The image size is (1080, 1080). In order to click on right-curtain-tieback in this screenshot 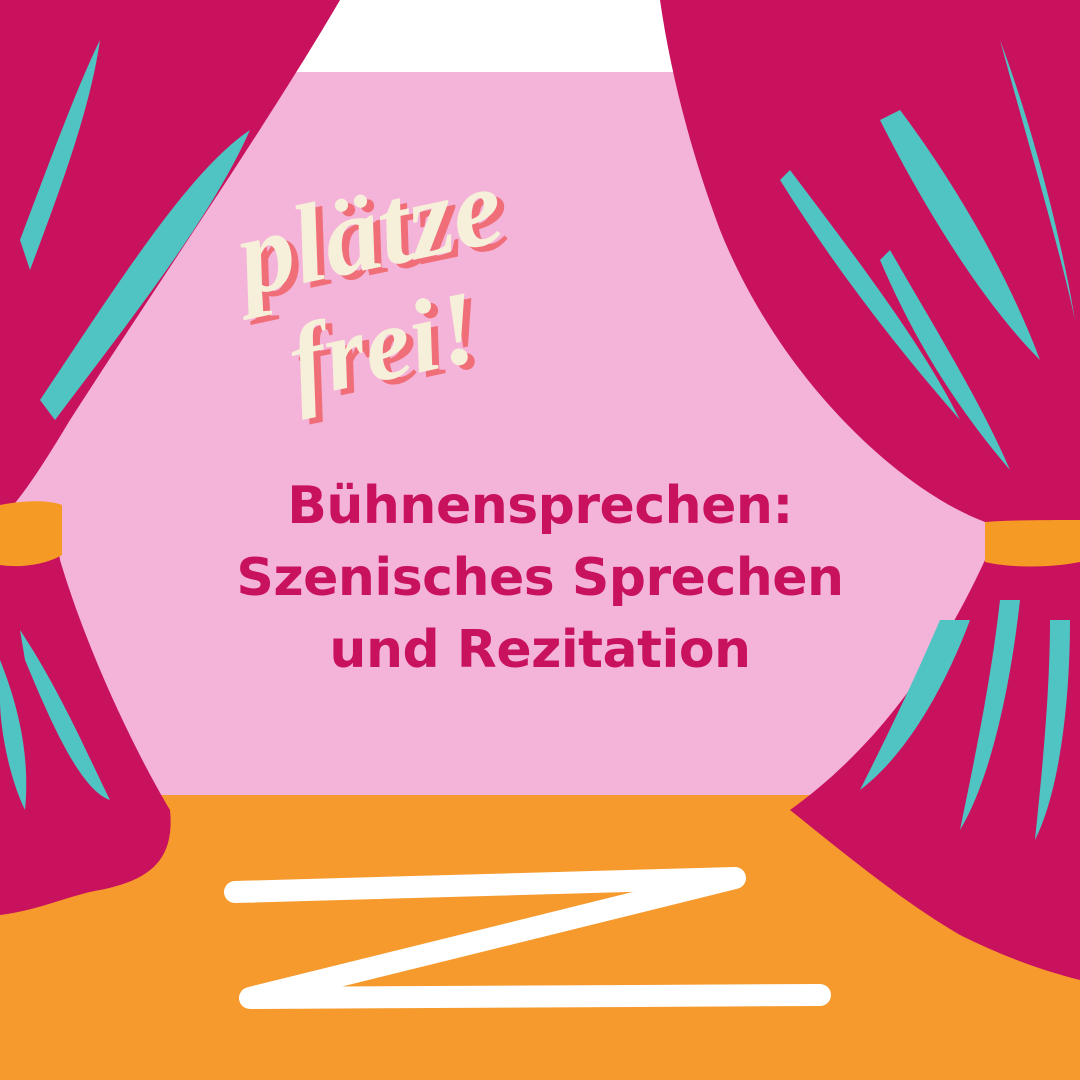, I will do `click(1032, 543)`.